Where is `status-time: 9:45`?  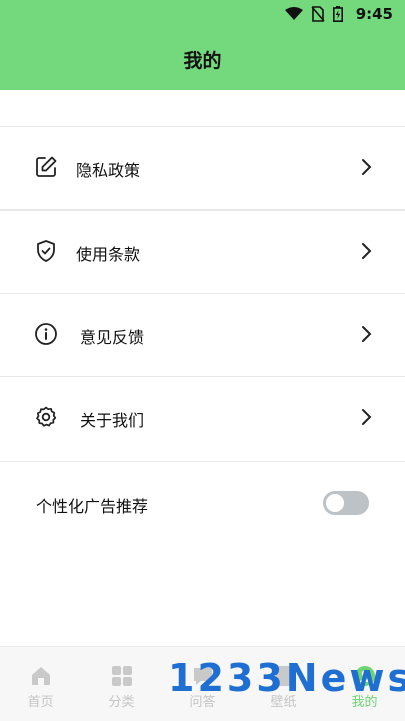 status-time: 9:45 is located at coordinates (374, 14).